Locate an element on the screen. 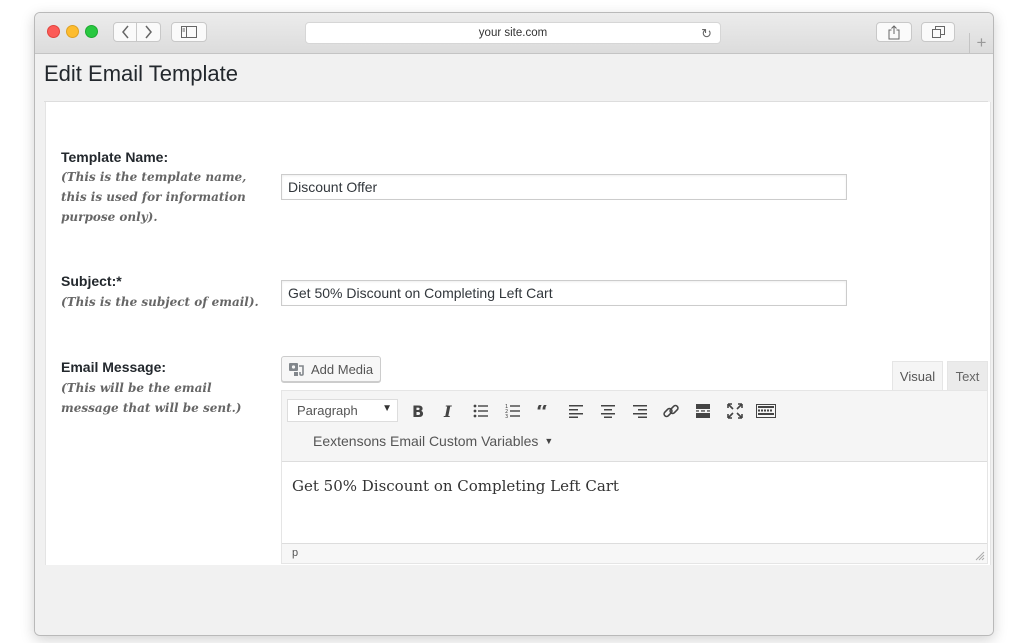 This screenshot has width=1024, height=643. format-select-value: Paragraph is located at coordinates (327, 410).